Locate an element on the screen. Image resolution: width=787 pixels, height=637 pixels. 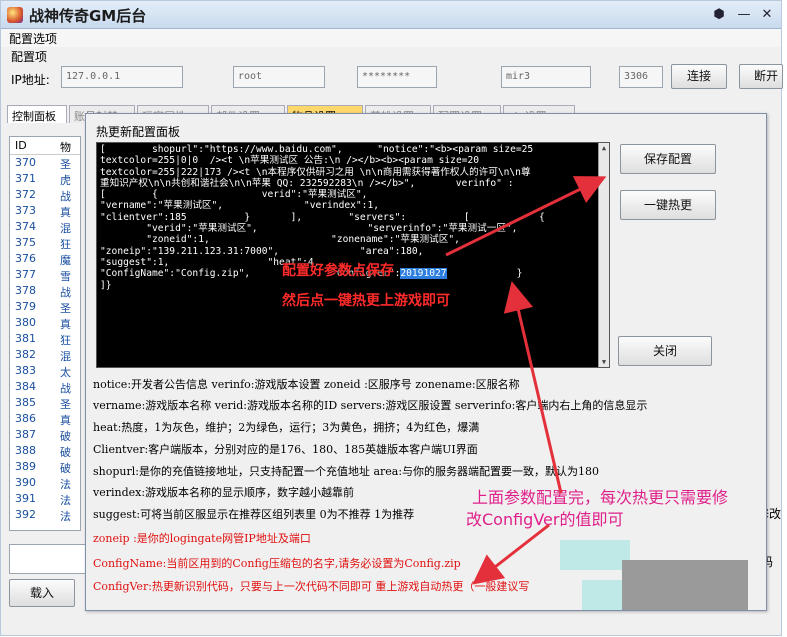
arrow-to-save is located at coordinates (526, 216).